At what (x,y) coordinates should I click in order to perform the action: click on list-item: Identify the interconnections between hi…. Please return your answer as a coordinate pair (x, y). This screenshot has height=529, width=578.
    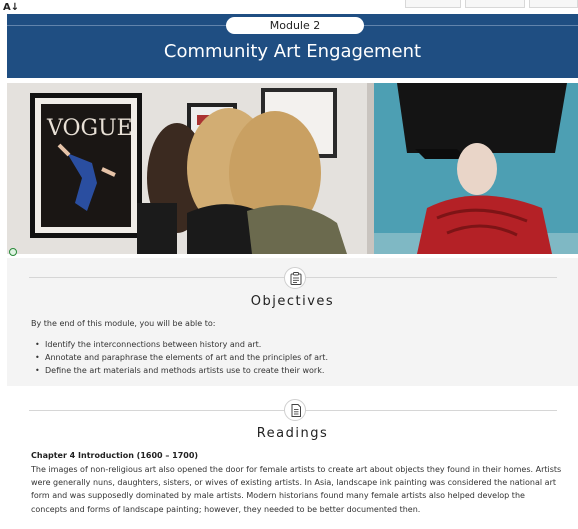
    Looking at the image, I should click on (181, 344).